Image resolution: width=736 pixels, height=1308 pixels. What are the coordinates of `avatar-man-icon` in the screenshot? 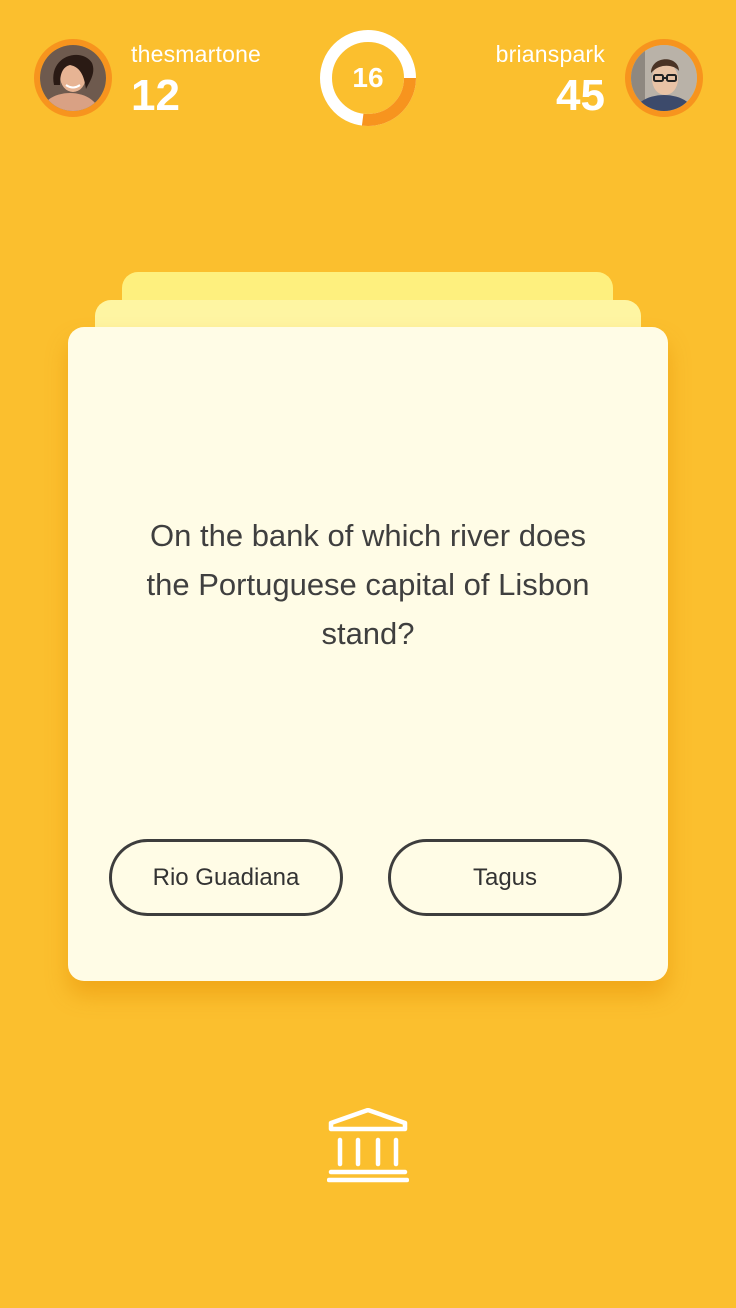 It's located at (664, 78).